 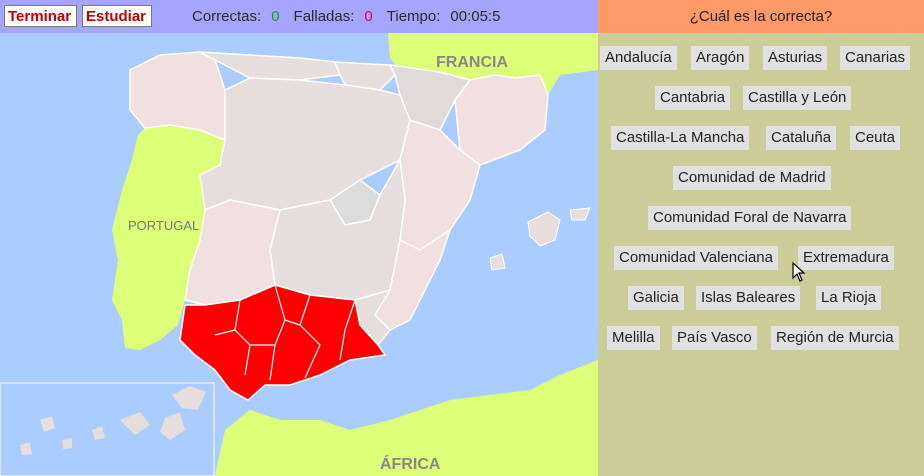 I want to click on time-value: 00:05:5, so click(x=475, y=16).